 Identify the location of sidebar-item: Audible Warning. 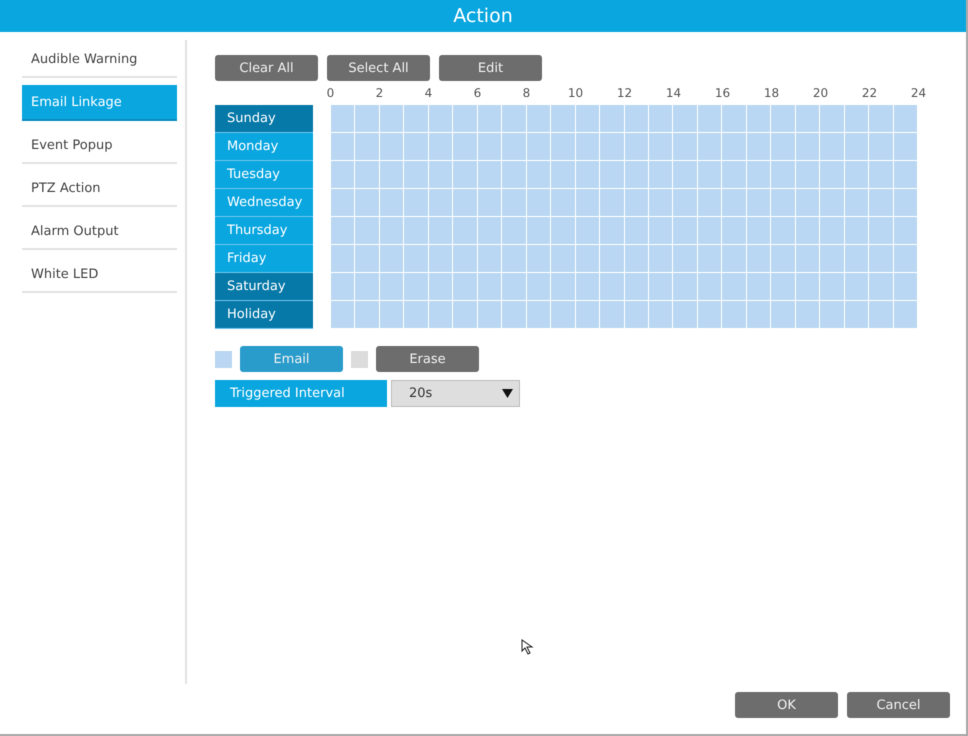
(99, 60).